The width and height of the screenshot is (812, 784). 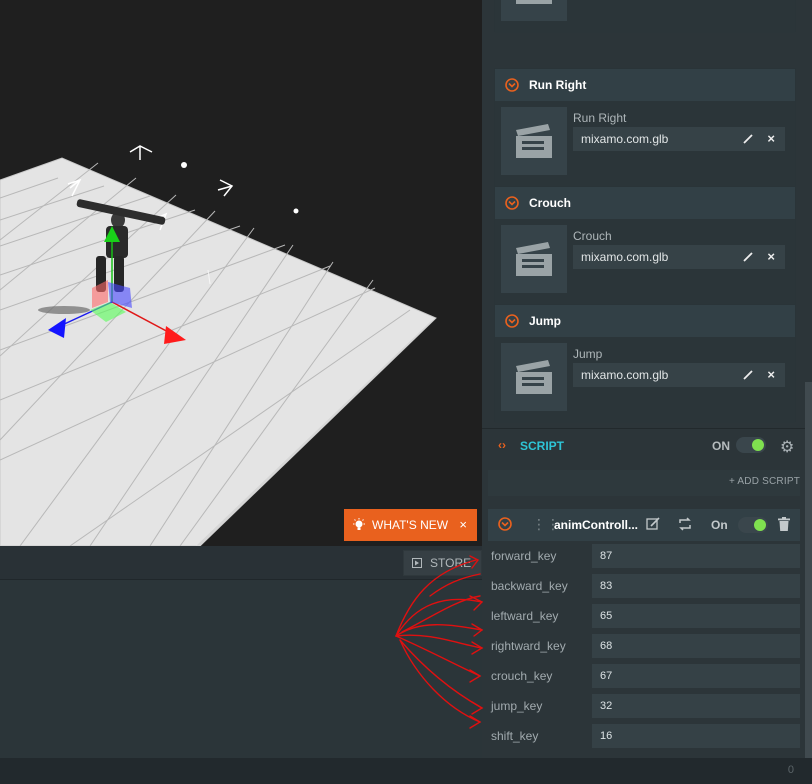 I want to click on animation-name: Run Right, so click(x=600, y=118).